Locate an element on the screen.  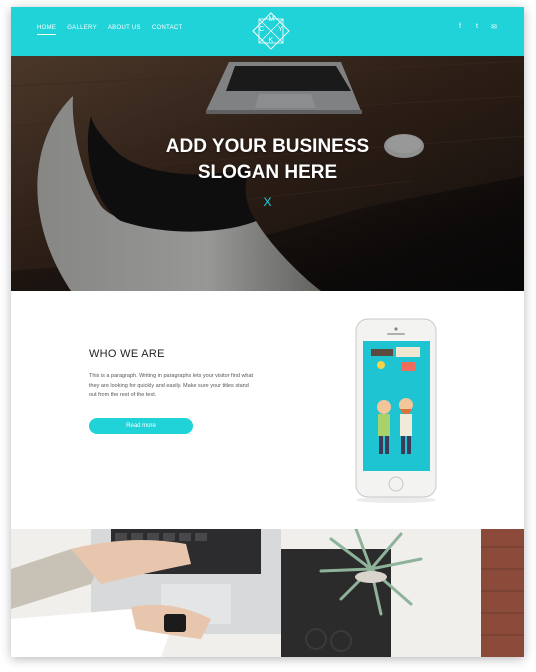
phone-mockup-image is located at coordinates (396, 410).